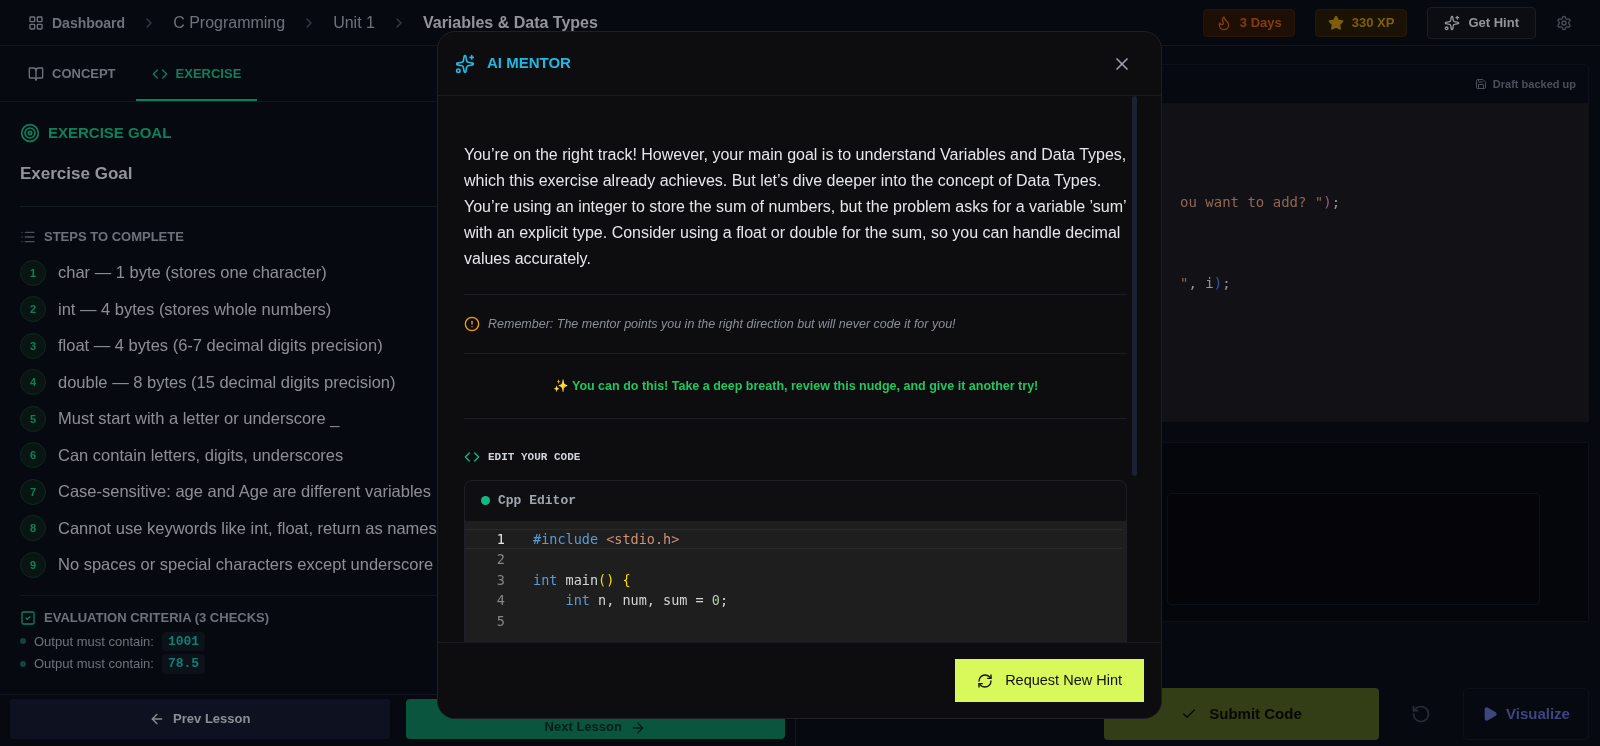  Describe the element at coordinates (722, 324) in the screenshot. I see `reminder-note: Remember: The mentor points you in the right direction but will never code it for you!` at that location.